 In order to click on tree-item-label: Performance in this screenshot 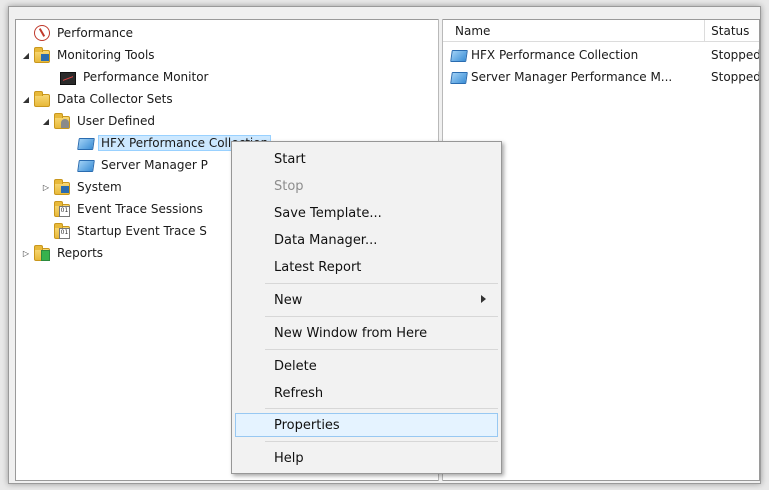, I will do `click(95, 33)`.